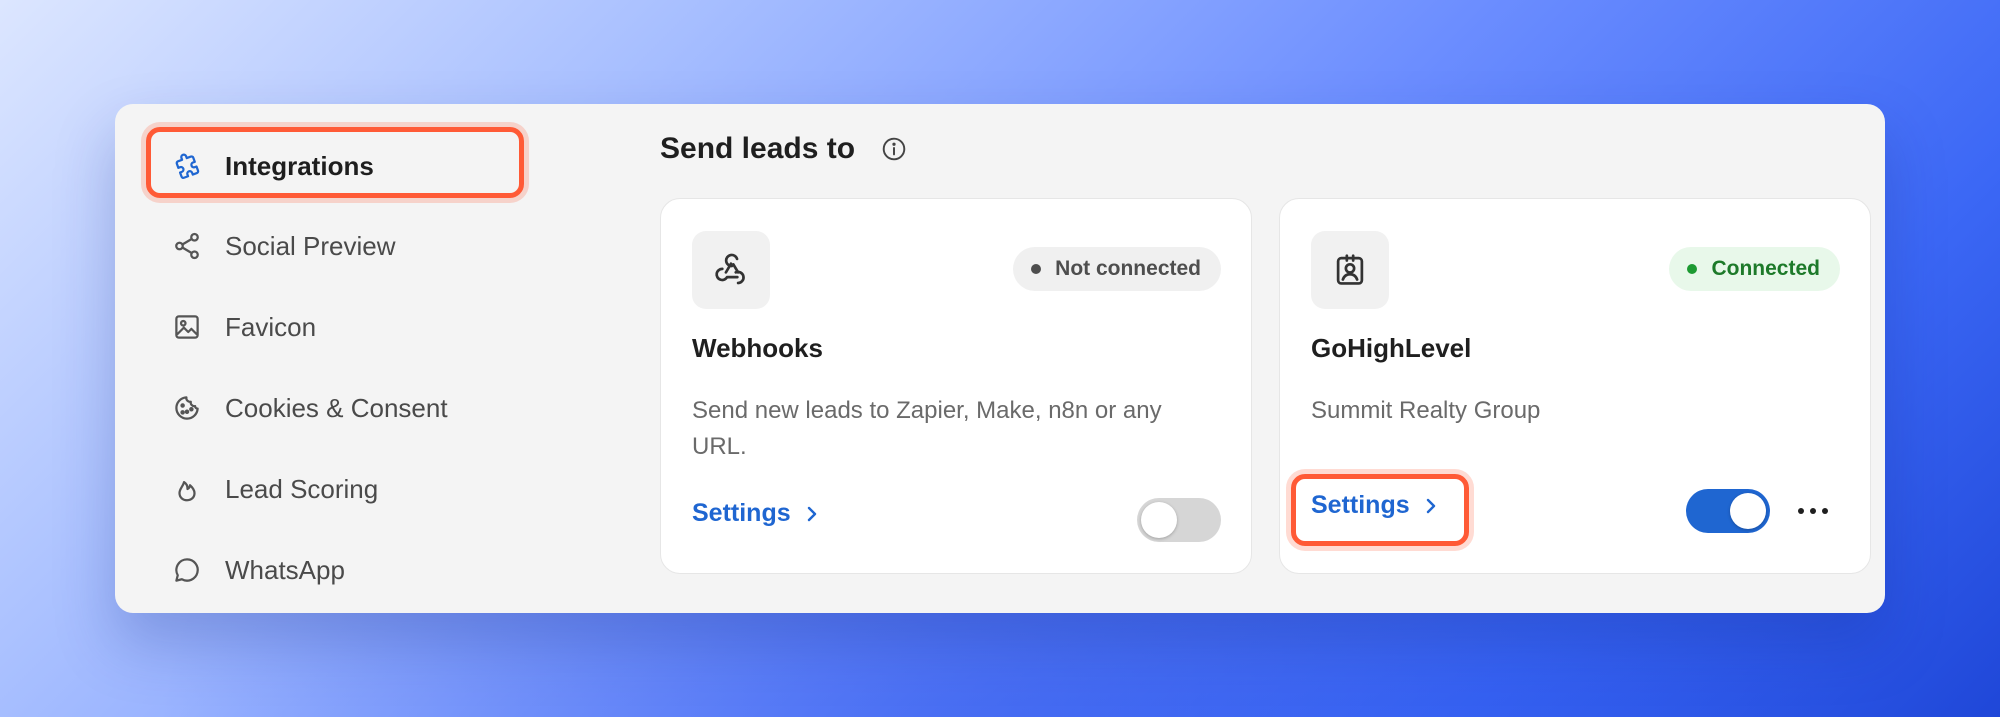 This screenshot has height=717, width=2000. Describe the element at coordinates (187, 408) in the screenshot. I see `cookie-icon` at that location.